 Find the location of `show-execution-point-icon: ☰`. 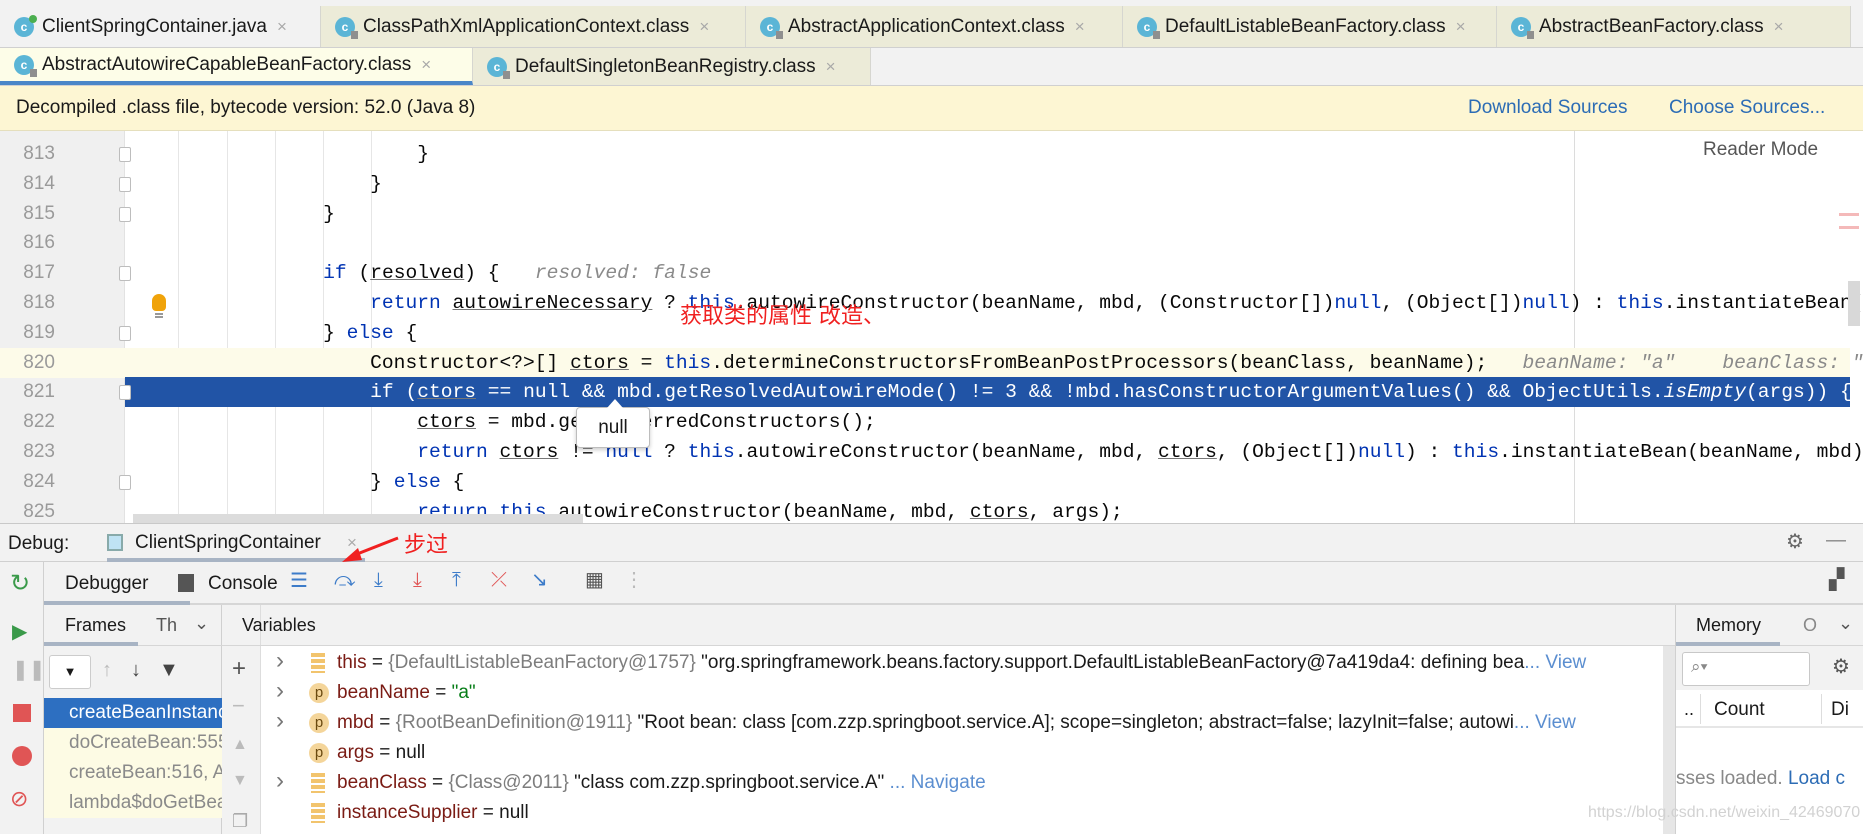

show-execution-point-icon: ☰ is located at coordinates (299, 581).